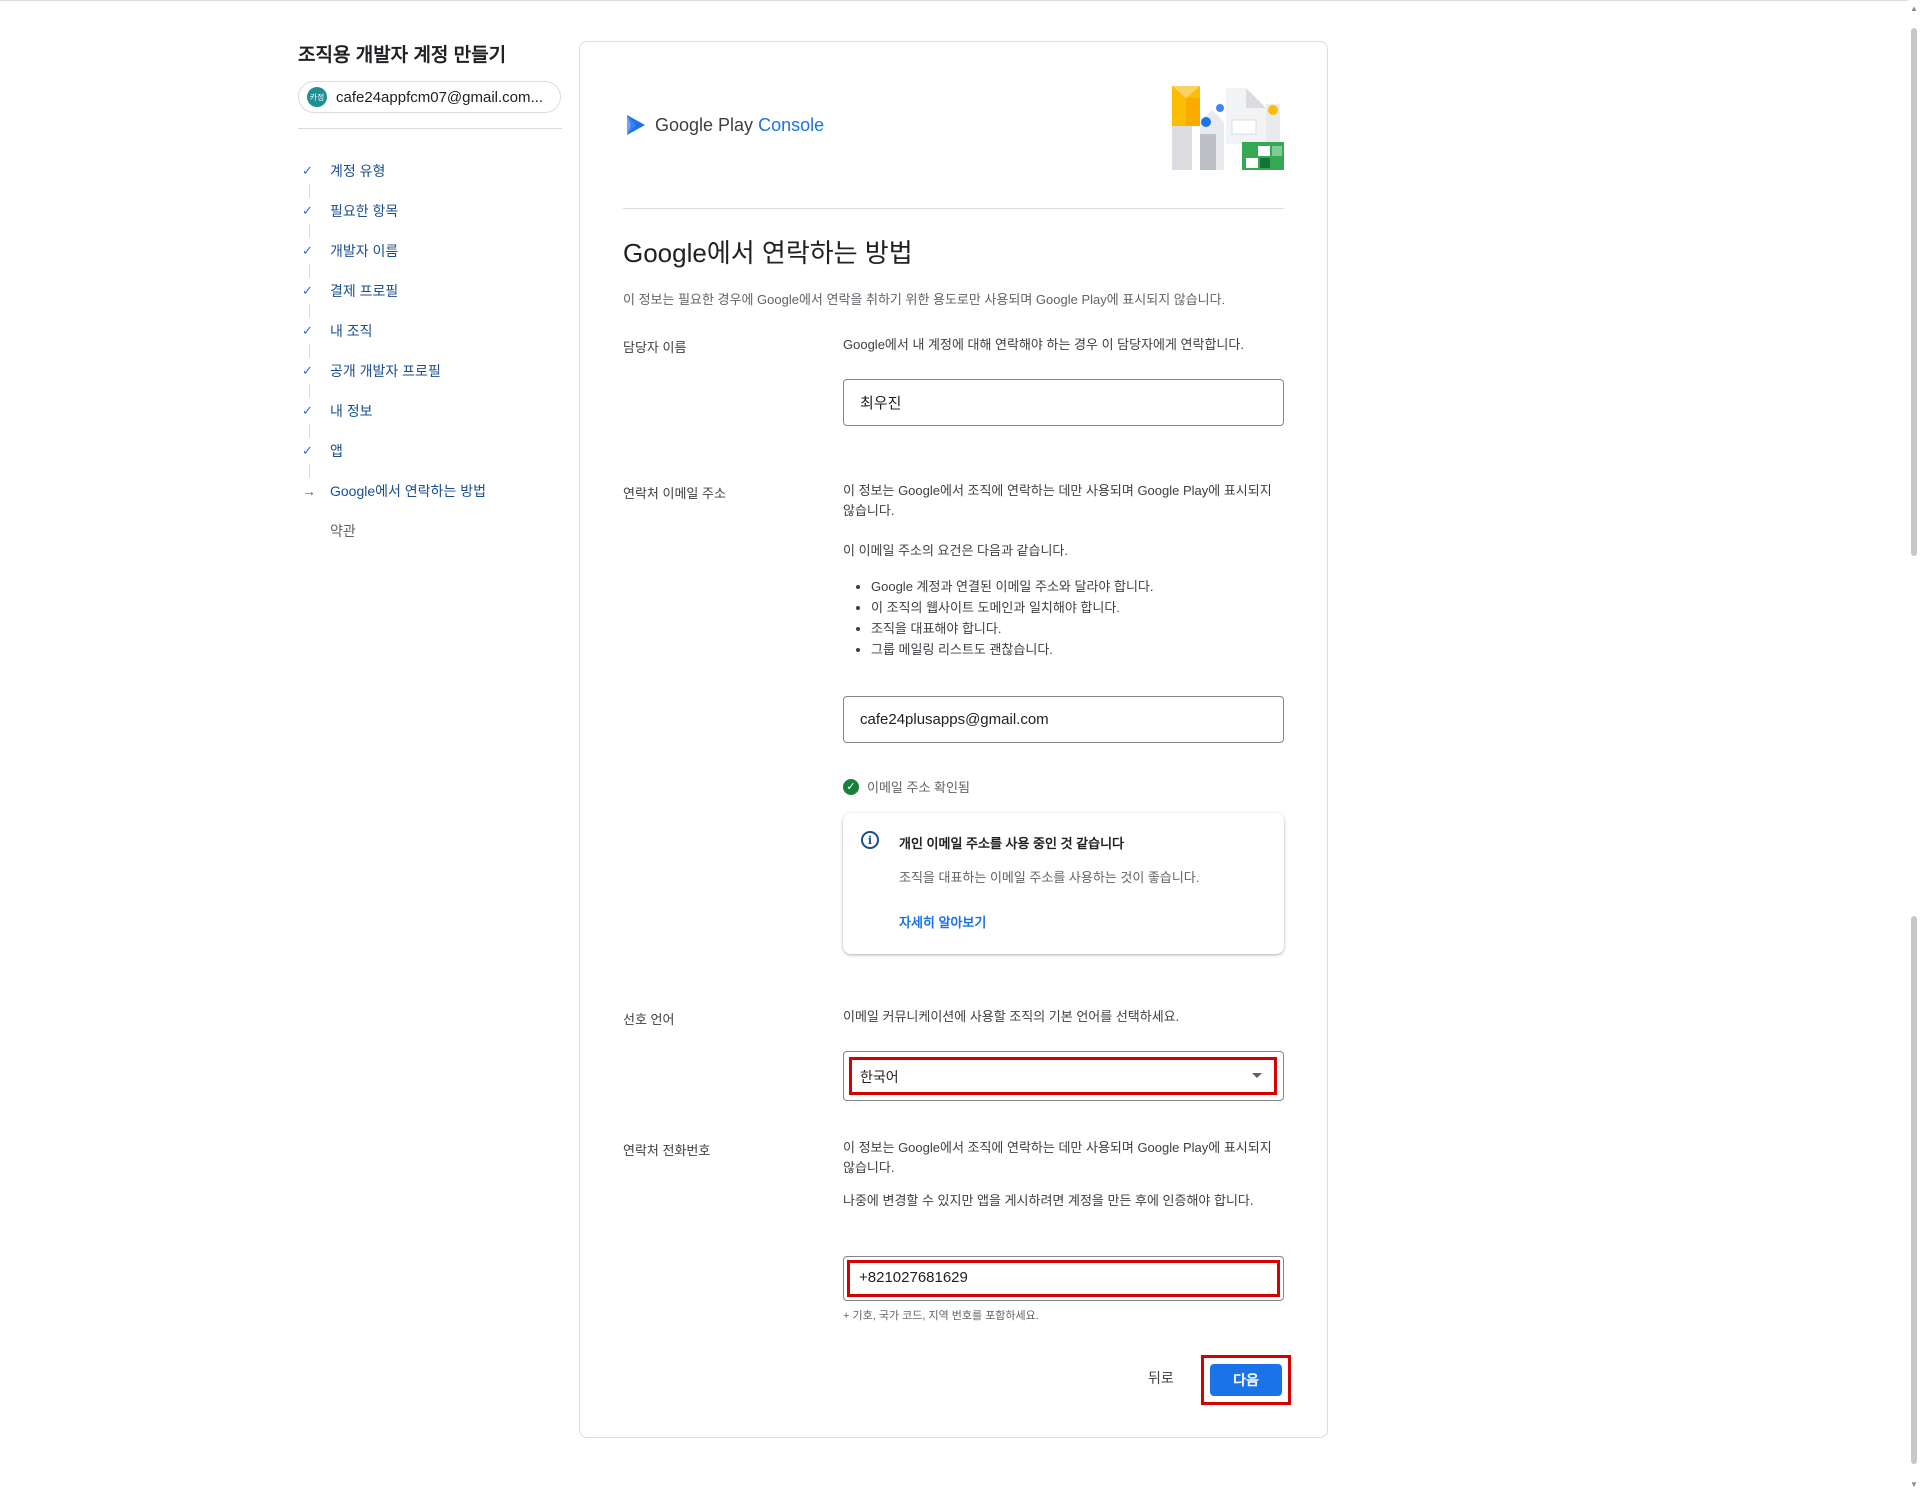  Describe the element at coordinates (309, 491) in the screenshot. I see `arrow-right-icon: →` at that location.